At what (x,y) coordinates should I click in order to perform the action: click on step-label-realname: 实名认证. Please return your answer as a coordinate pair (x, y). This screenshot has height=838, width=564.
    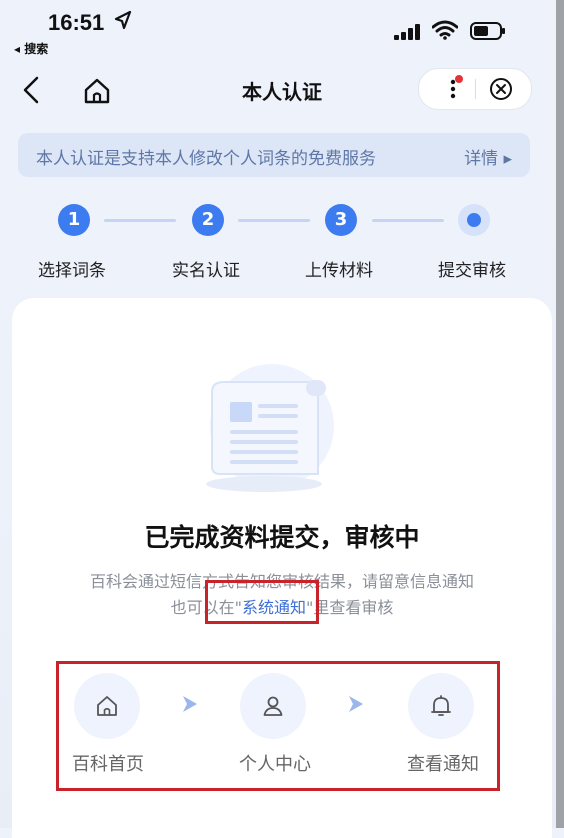
    Looking at the image, I should click on (206, 271).